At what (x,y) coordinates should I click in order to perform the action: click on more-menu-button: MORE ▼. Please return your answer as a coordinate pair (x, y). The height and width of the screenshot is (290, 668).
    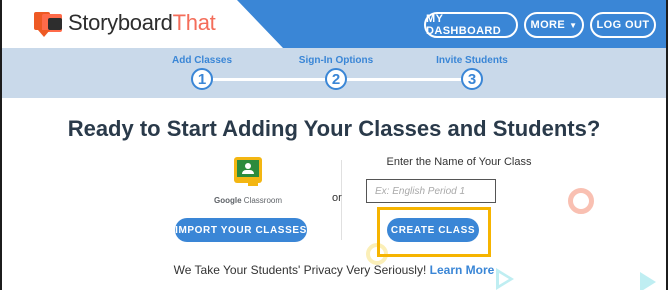
    Looking at the image, I should click on (554, 25).